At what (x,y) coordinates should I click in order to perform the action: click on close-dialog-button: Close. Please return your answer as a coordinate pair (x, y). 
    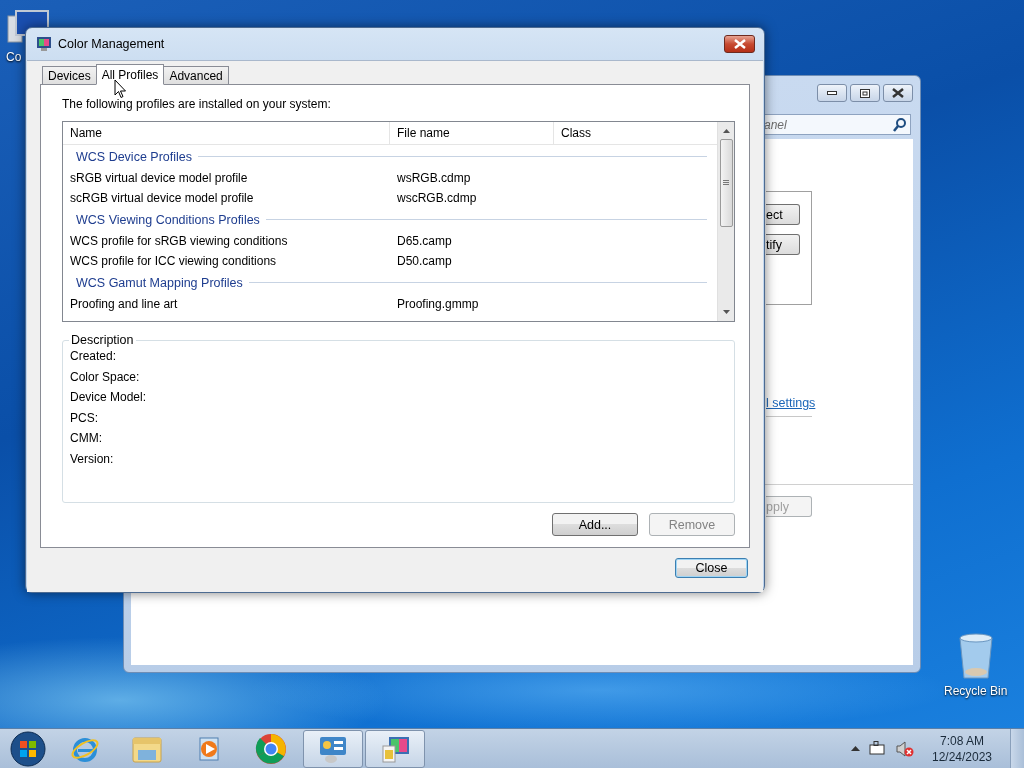
    Looking at the image, I should click on (711, 568).